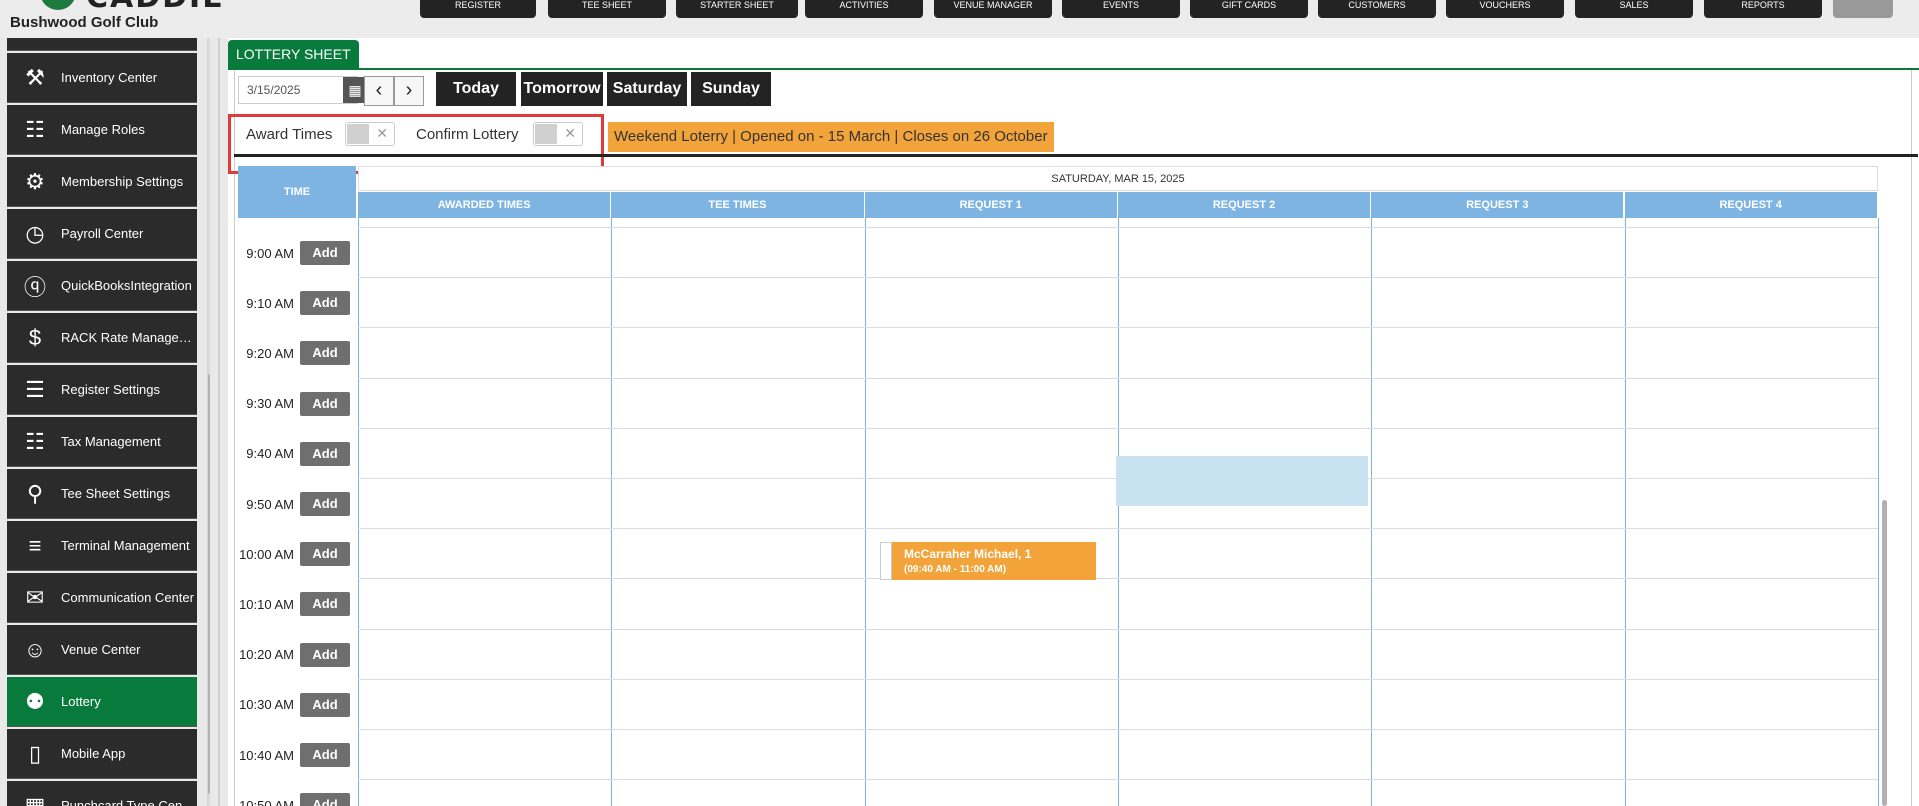 Image resolution: width=1919 pixels, height=806 pixels. What do you see at coordinates (647, 89) in the screenshot?
I see `saturday-button: Saturday` at bounding box center [647, 89].